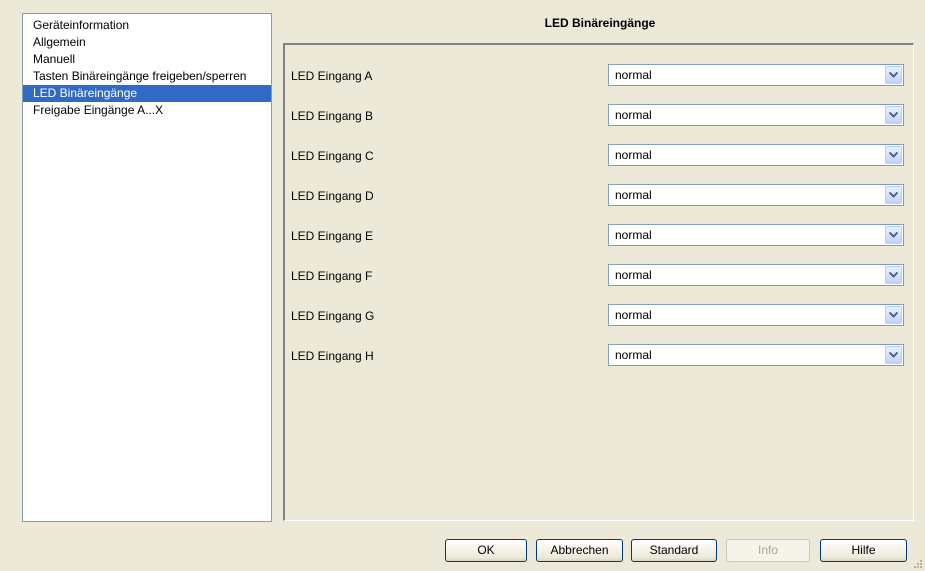 This screenshot has height=571, width=925. What do you see at coordinates (332, 276) in the screenshot?
I see `parameter-label: LED Eingang F` at bounding box center [332, 276].